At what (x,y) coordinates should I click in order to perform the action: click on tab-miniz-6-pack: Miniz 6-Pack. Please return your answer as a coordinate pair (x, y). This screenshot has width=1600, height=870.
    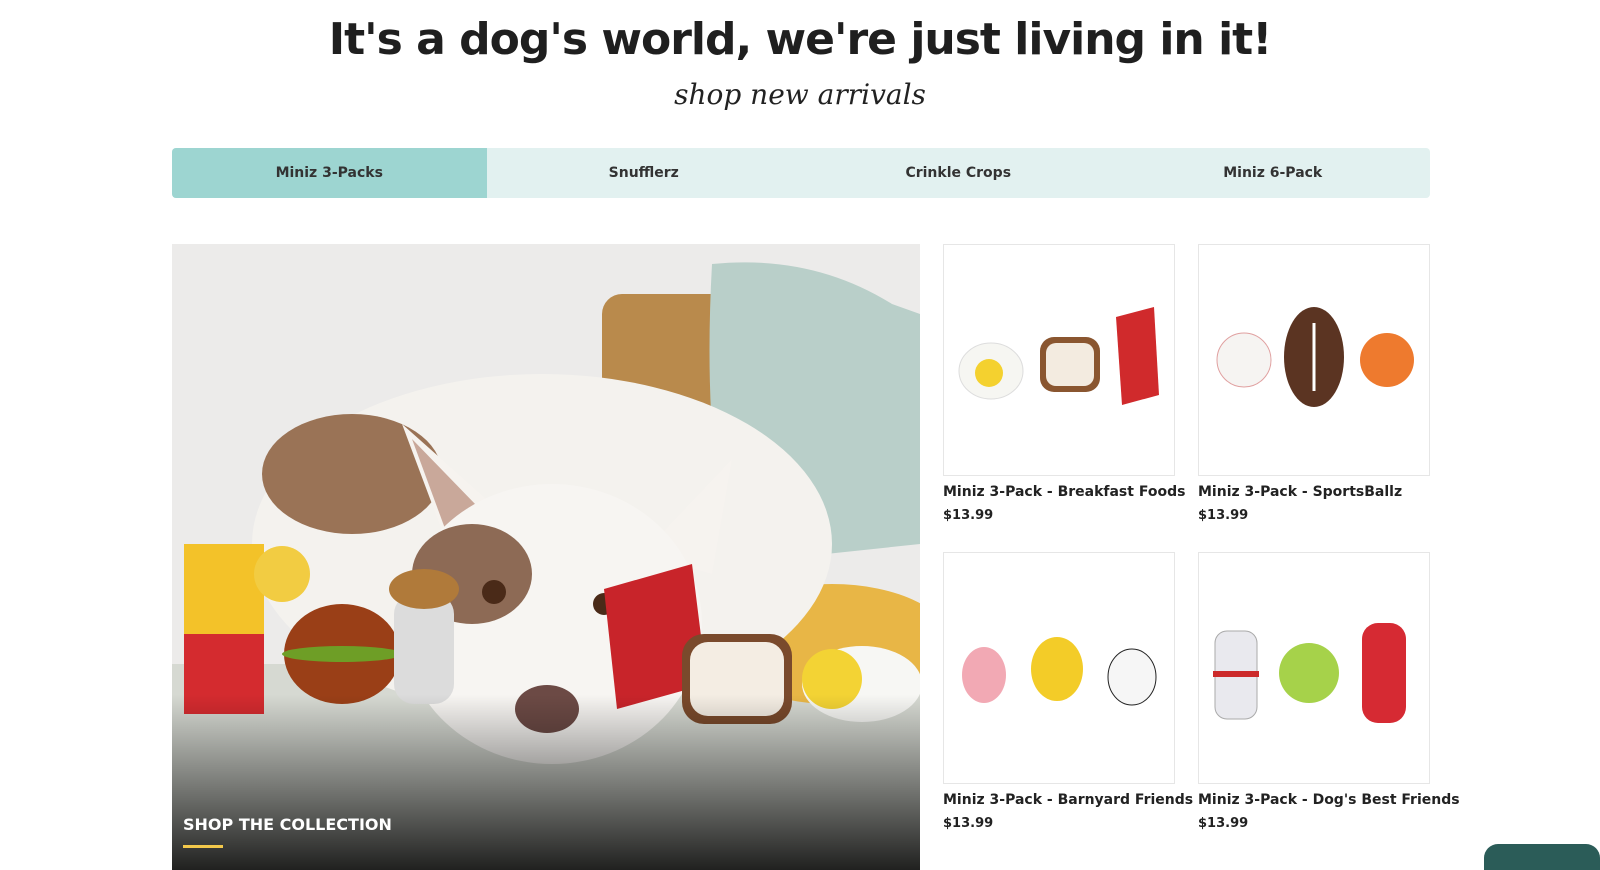
    Looking at the image, I should click on (1273, 173).